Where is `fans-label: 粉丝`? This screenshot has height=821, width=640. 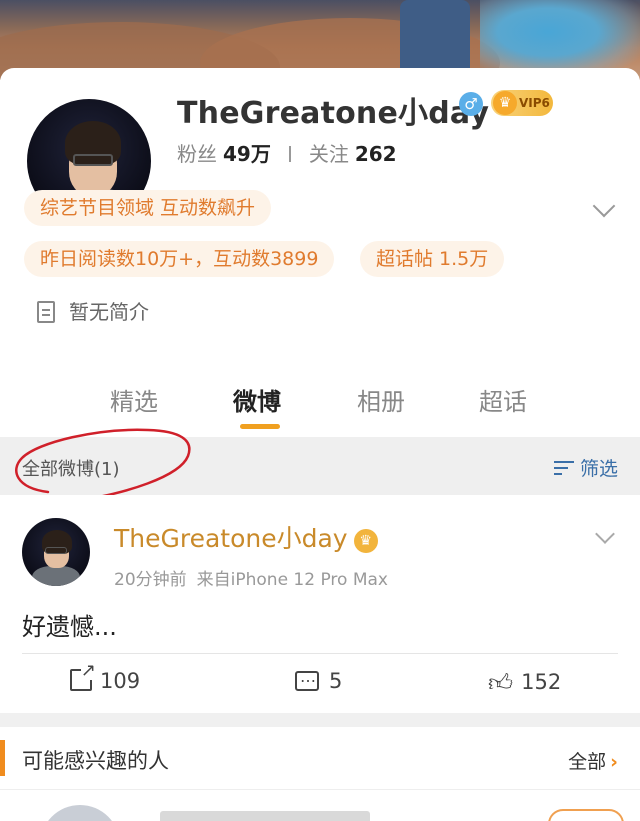
fans-label: 粉丝 is located at coordinates (197, 154).